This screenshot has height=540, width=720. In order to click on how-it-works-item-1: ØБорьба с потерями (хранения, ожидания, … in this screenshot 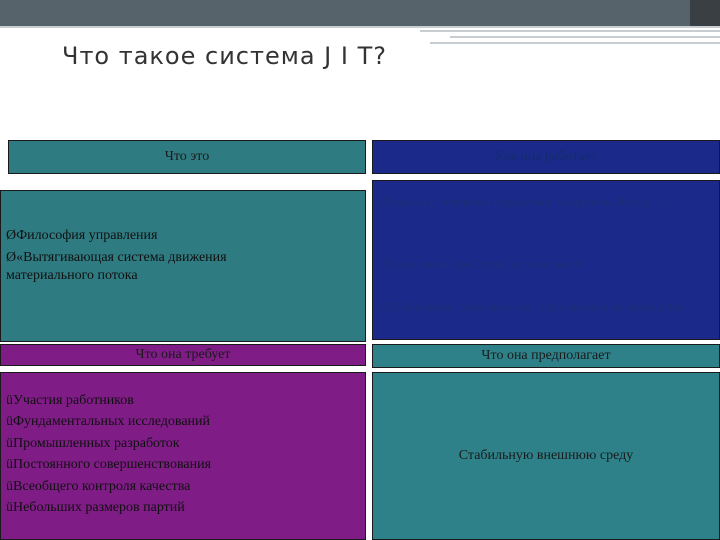, I will do `click(523, 201)`.